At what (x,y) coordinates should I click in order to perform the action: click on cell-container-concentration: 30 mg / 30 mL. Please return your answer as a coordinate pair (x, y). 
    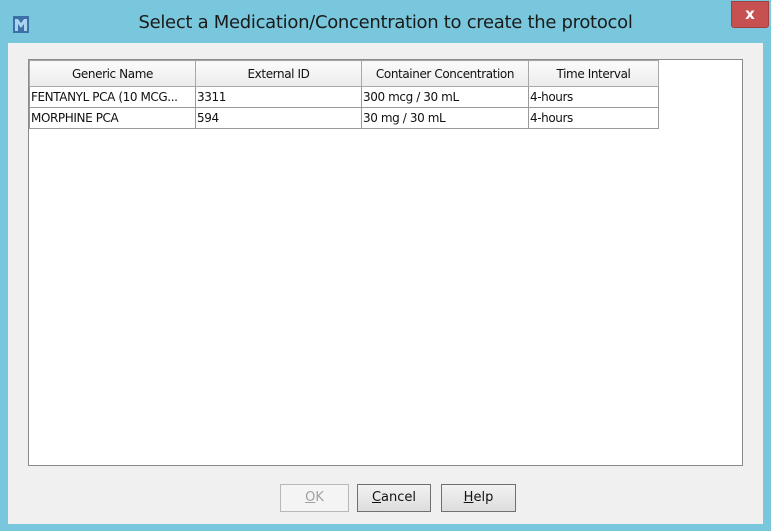
    Looking at the image, I should click on (445, 118).